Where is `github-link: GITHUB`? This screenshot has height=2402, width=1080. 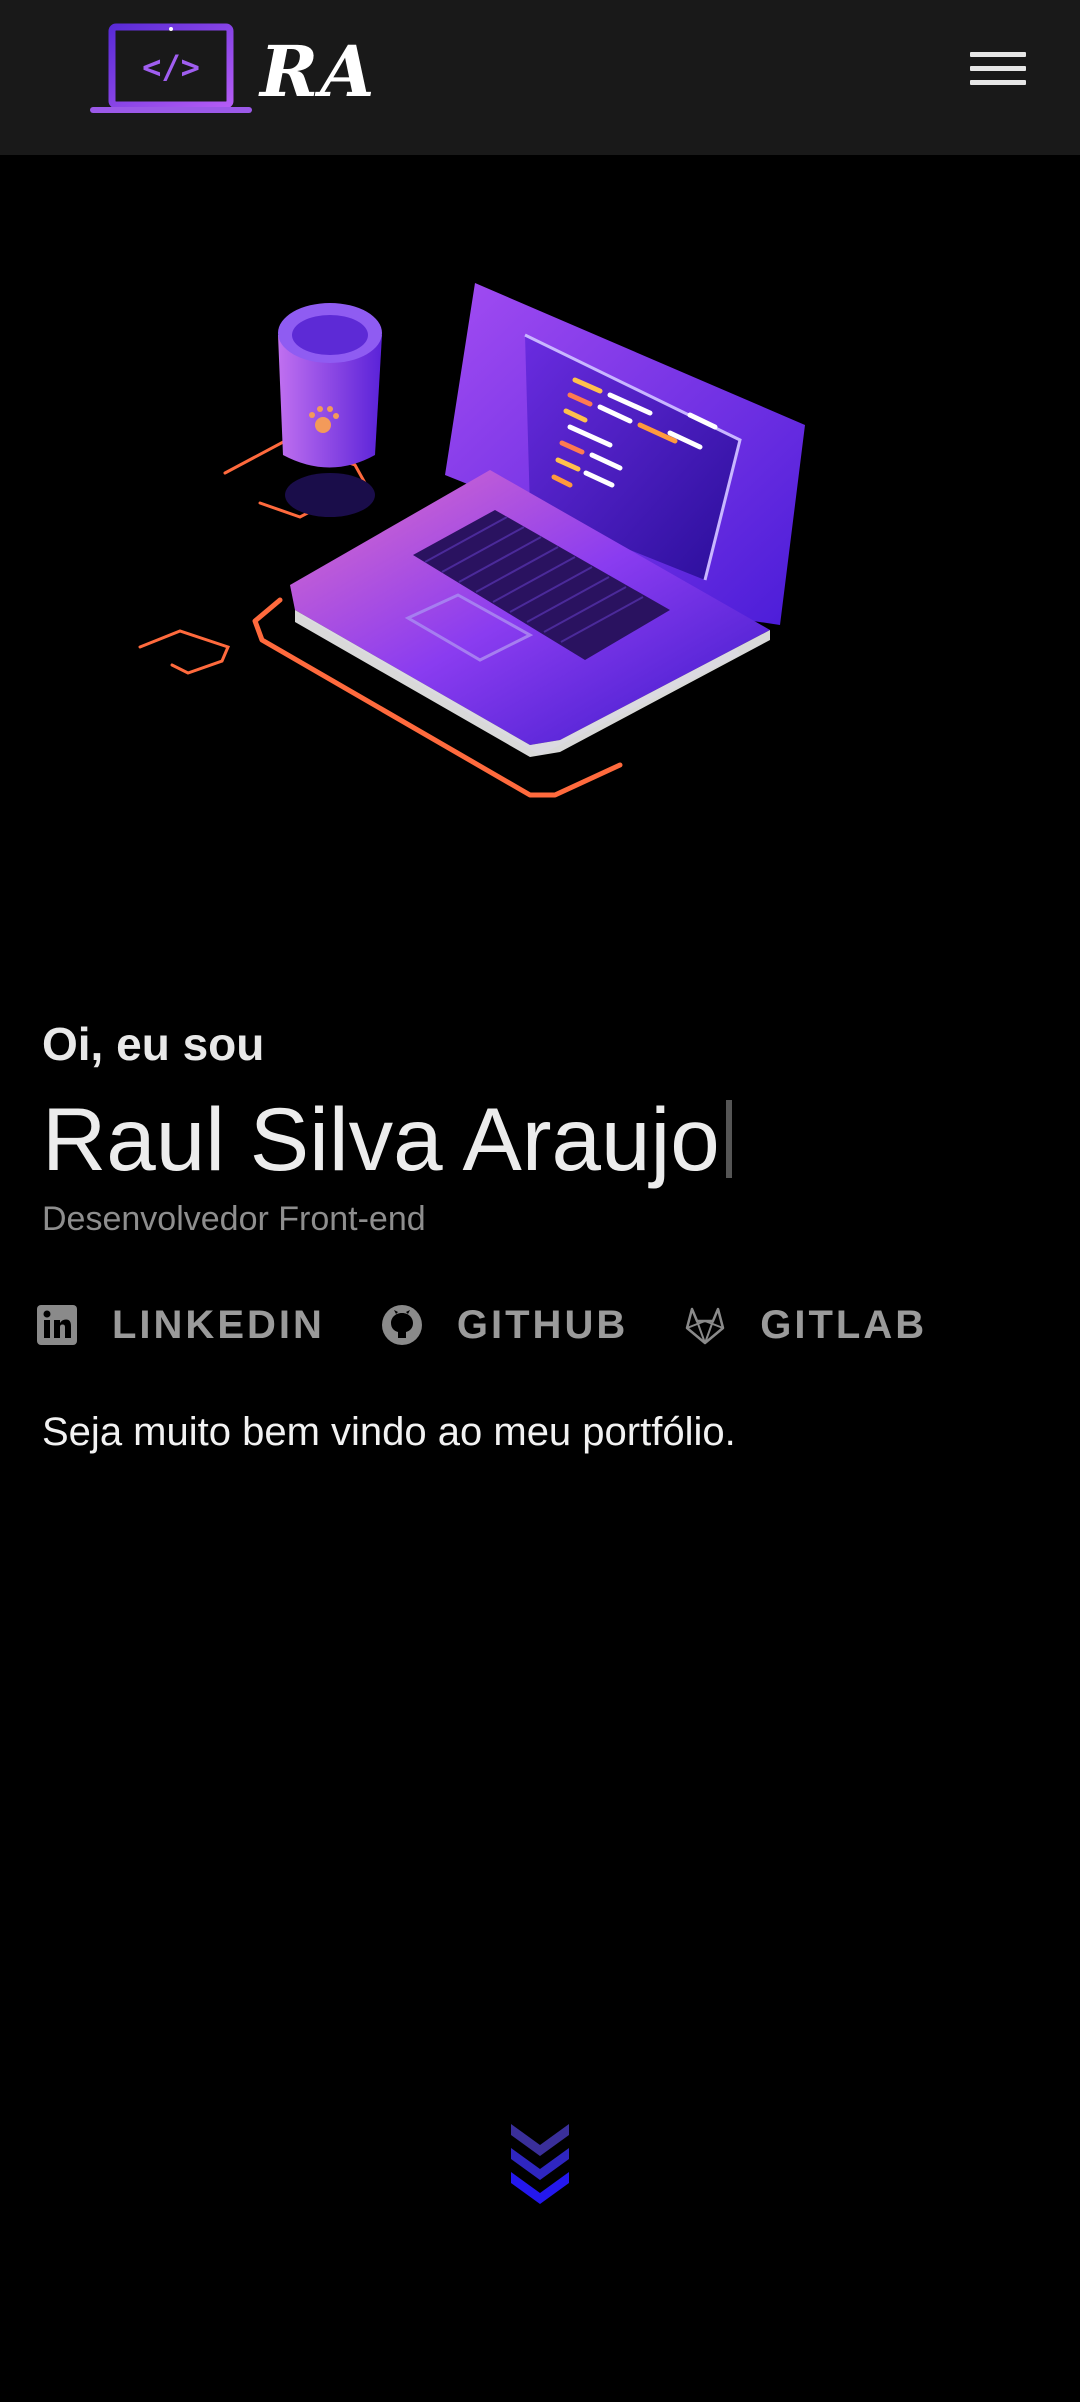 github-link: GITHUB is located at coordinates (504, 1325).